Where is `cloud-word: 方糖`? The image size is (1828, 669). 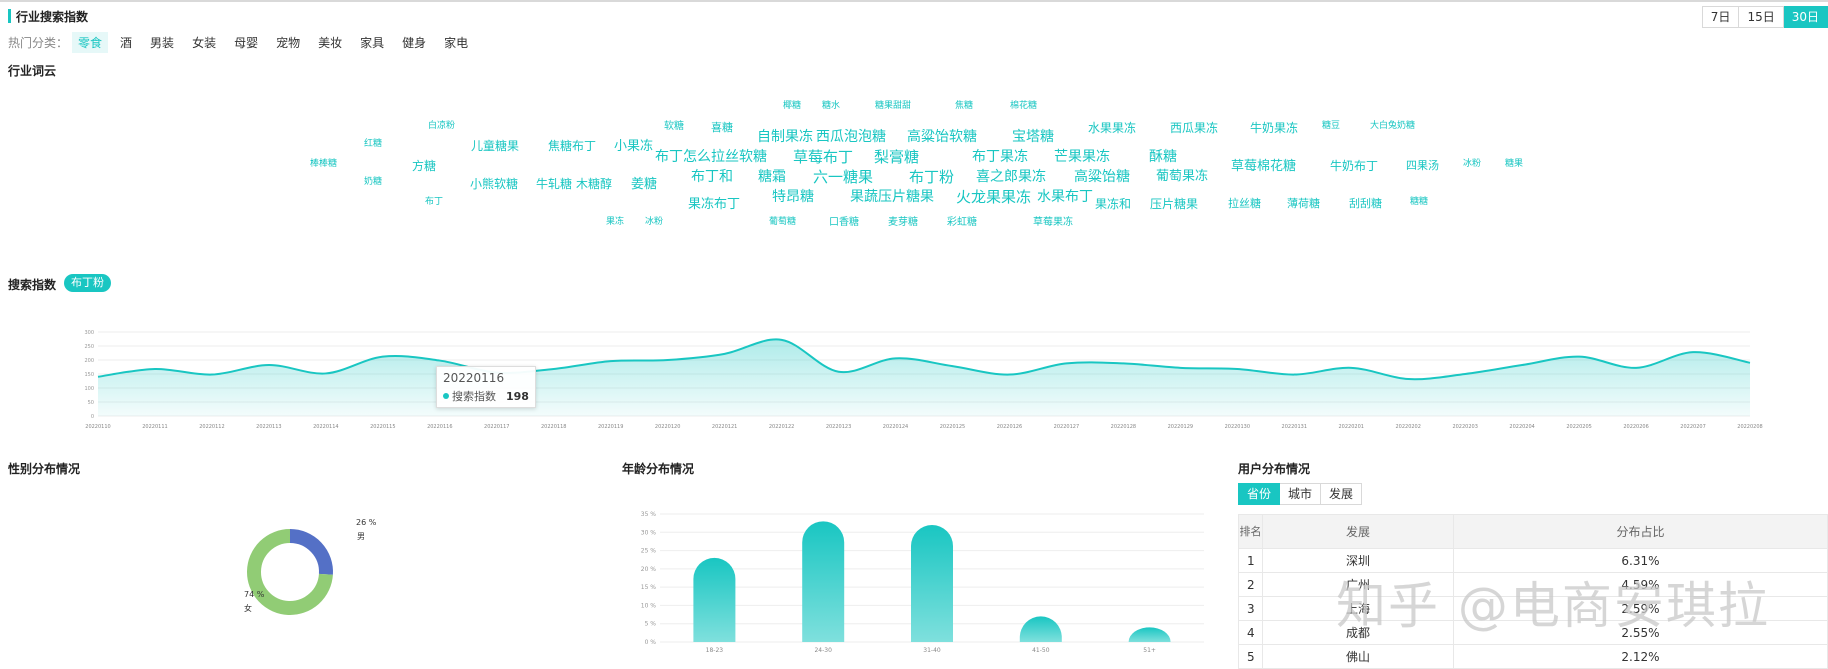
cloud-word: 方糖 is located at coordinates (424, 166).